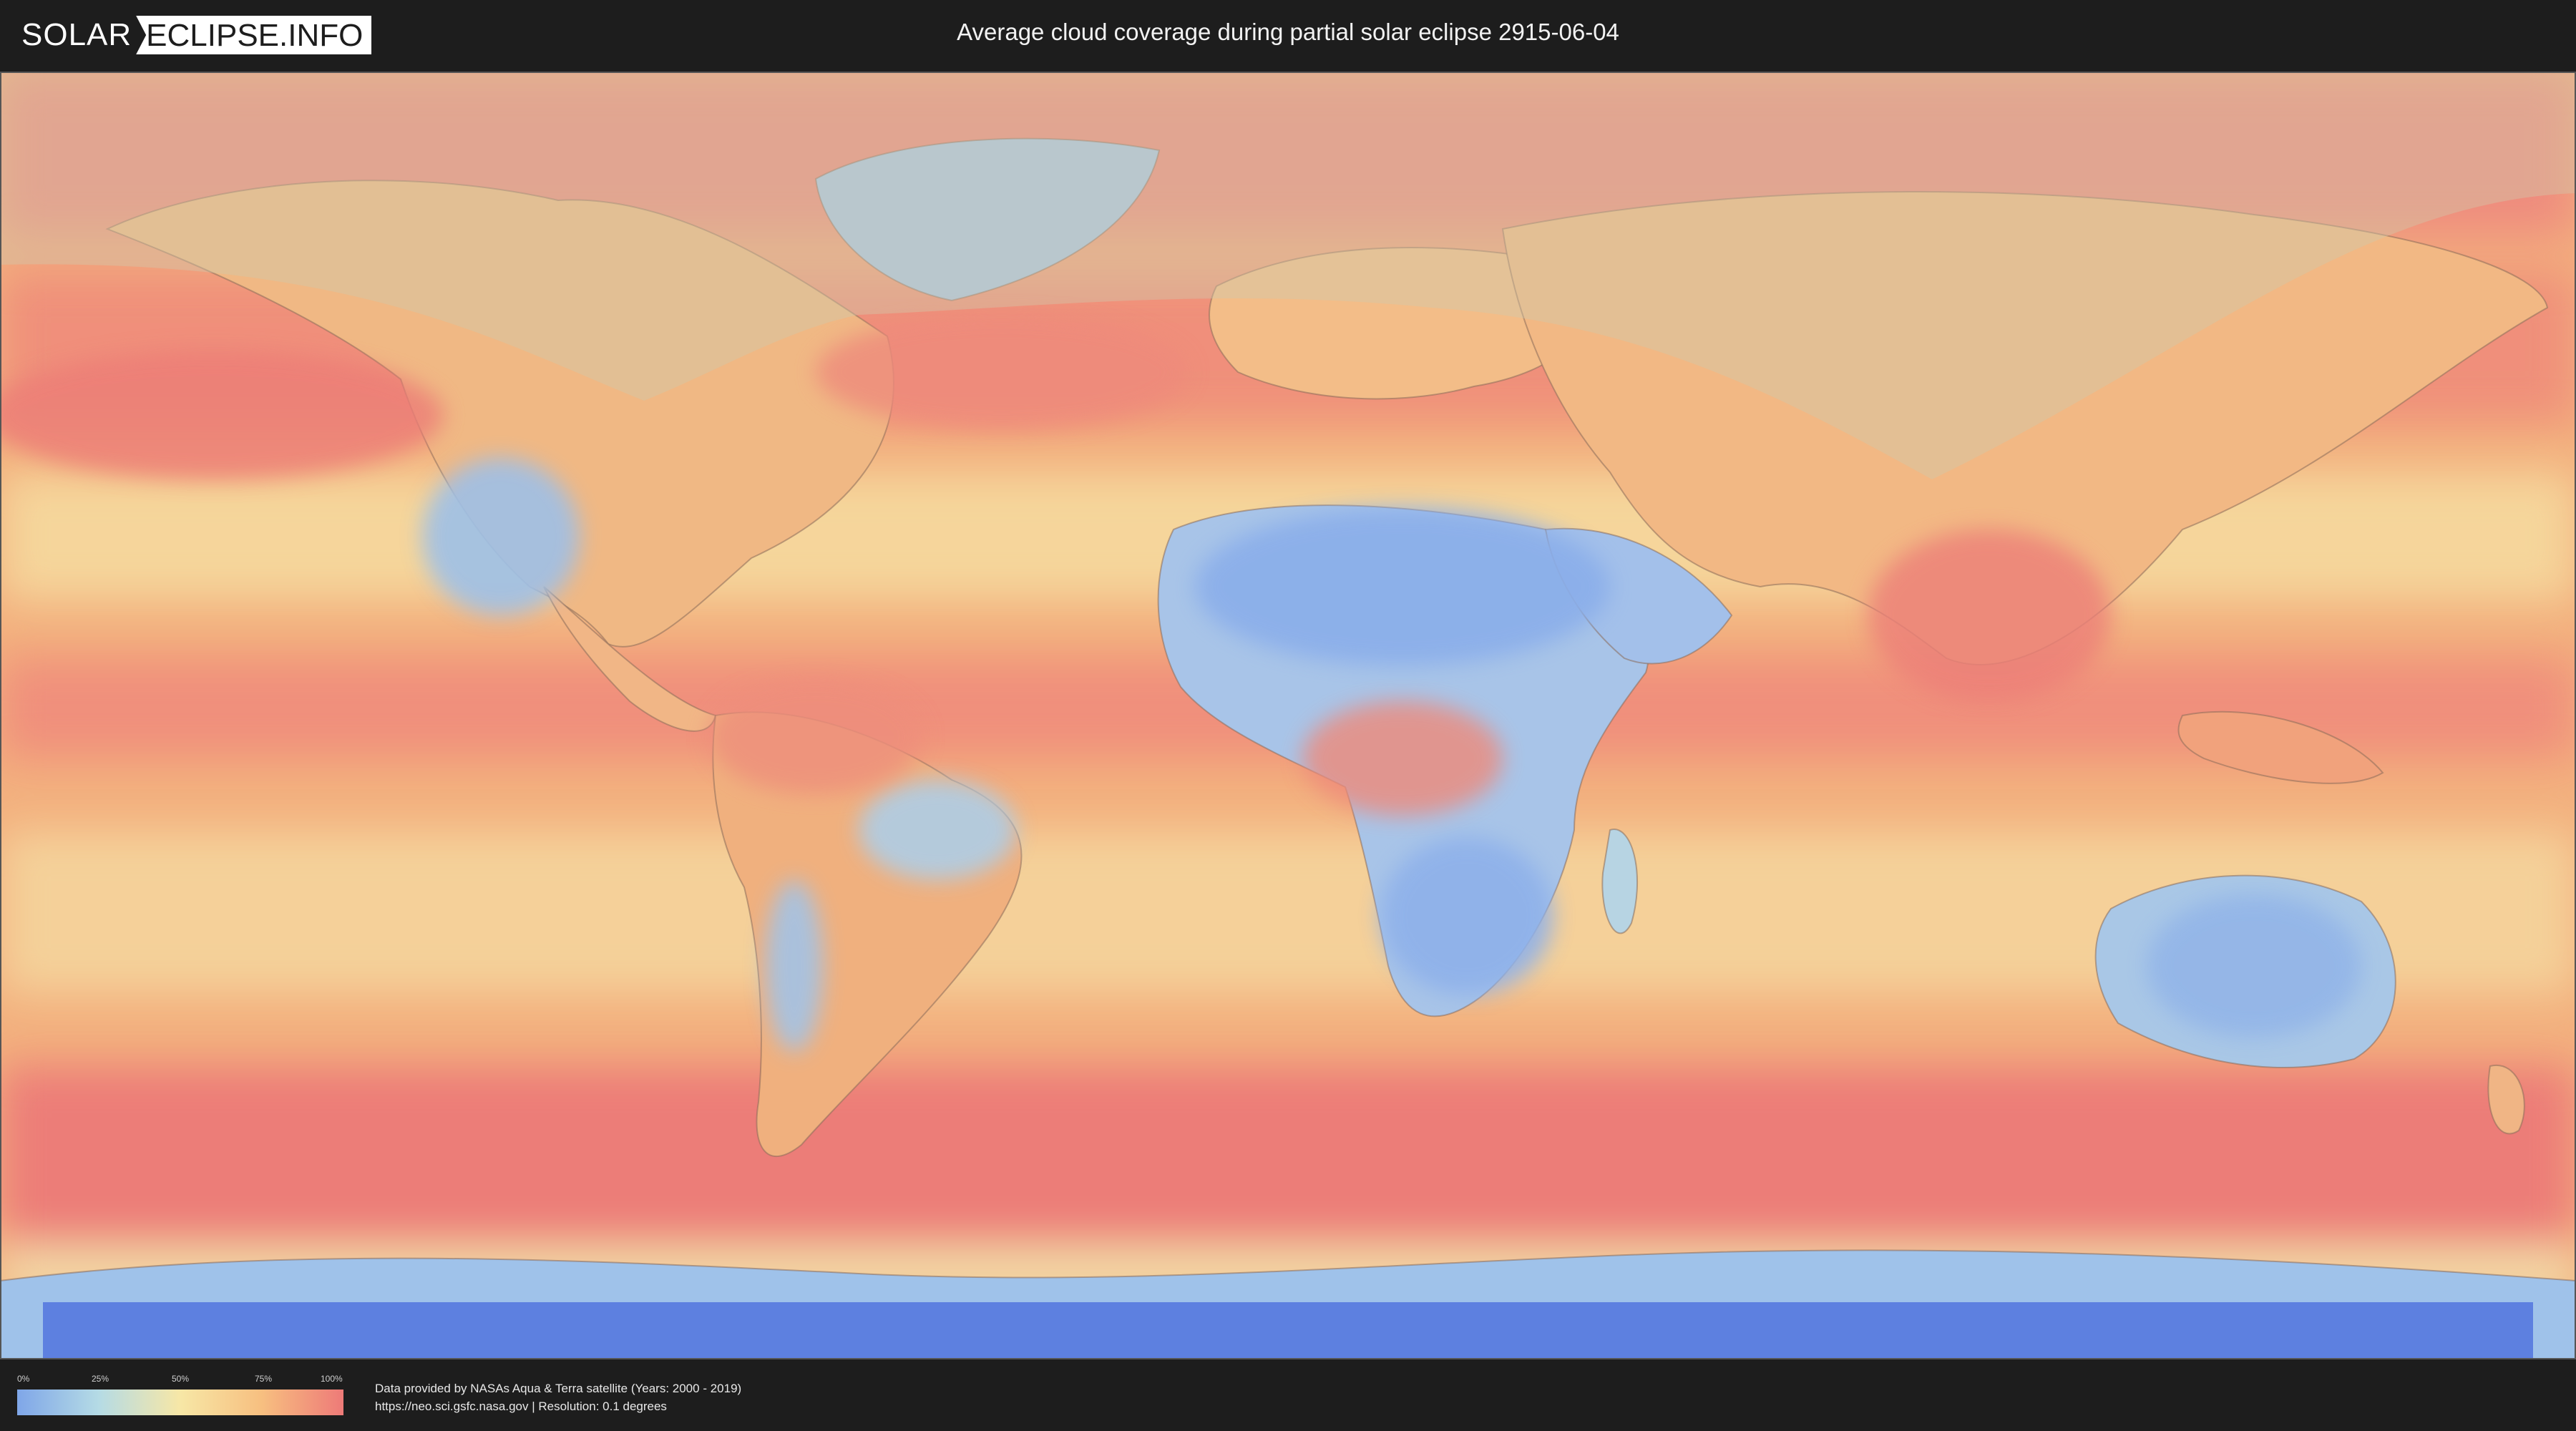 The width and height of the screenshot is (2576, 1431). Describe the element at coordinates (1989, 615) in the screenshot. I see `indochina-cloud` at that location.